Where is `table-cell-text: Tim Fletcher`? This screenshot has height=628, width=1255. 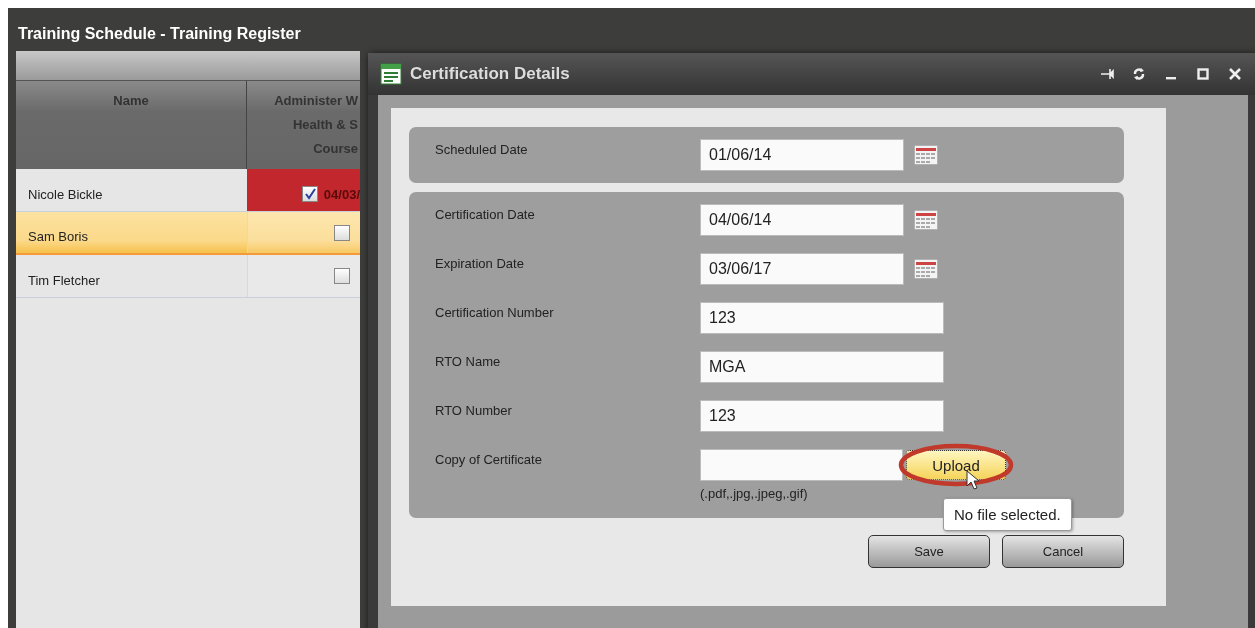
table-cell-text: Tim Fletcher is located at coordinates (64, 281).